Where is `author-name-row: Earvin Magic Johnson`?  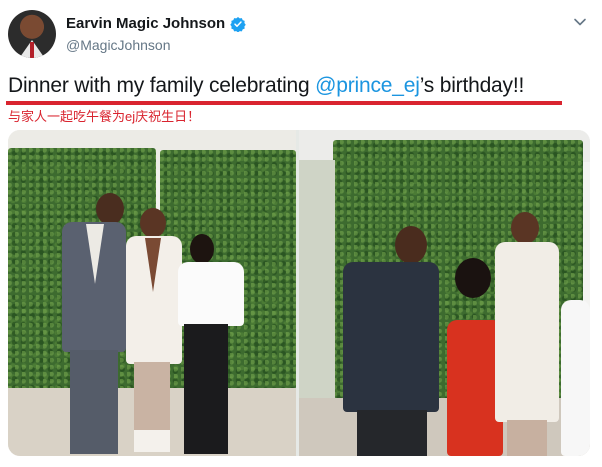
author-name-row: Earvin Magic Johnson is located at coordinates (156, 23).